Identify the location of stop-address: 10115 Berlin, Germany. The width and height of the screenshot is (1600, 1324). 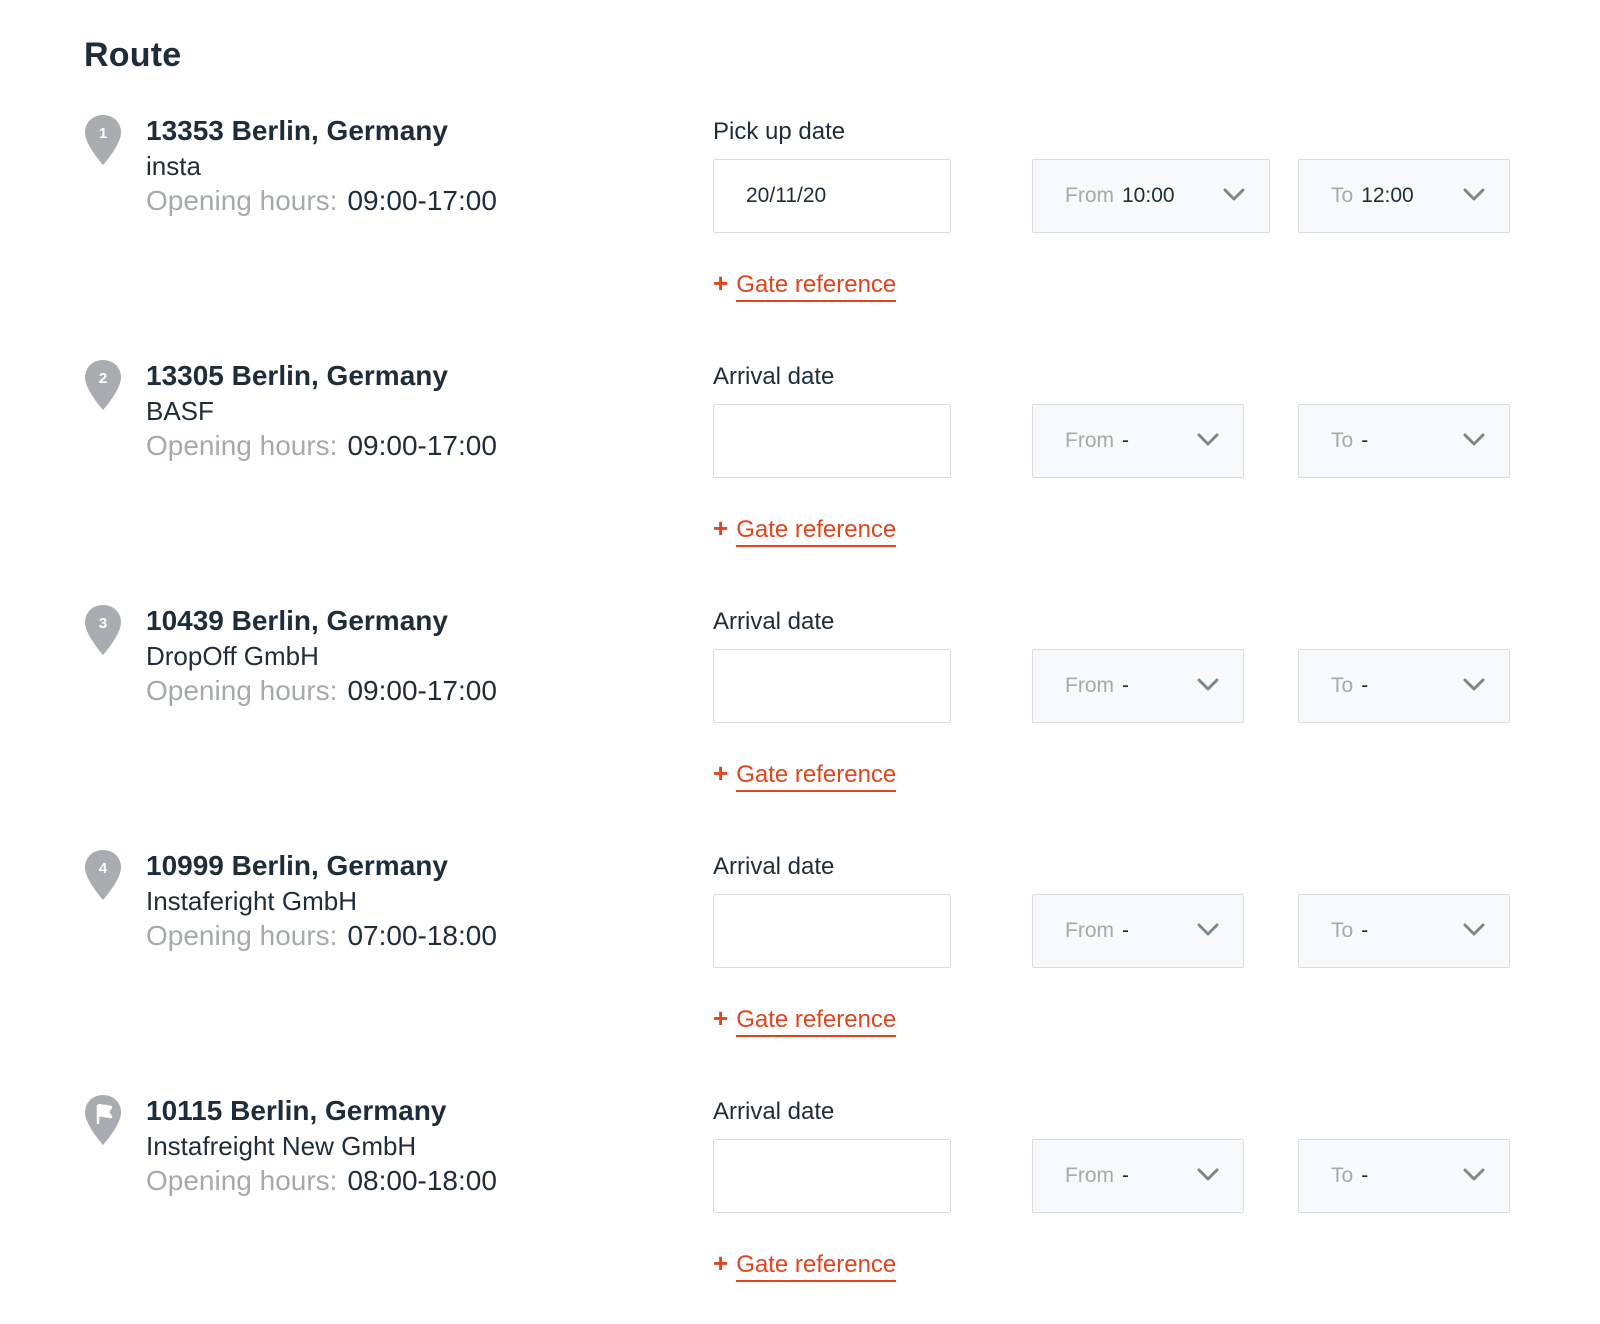
(296, 1110).